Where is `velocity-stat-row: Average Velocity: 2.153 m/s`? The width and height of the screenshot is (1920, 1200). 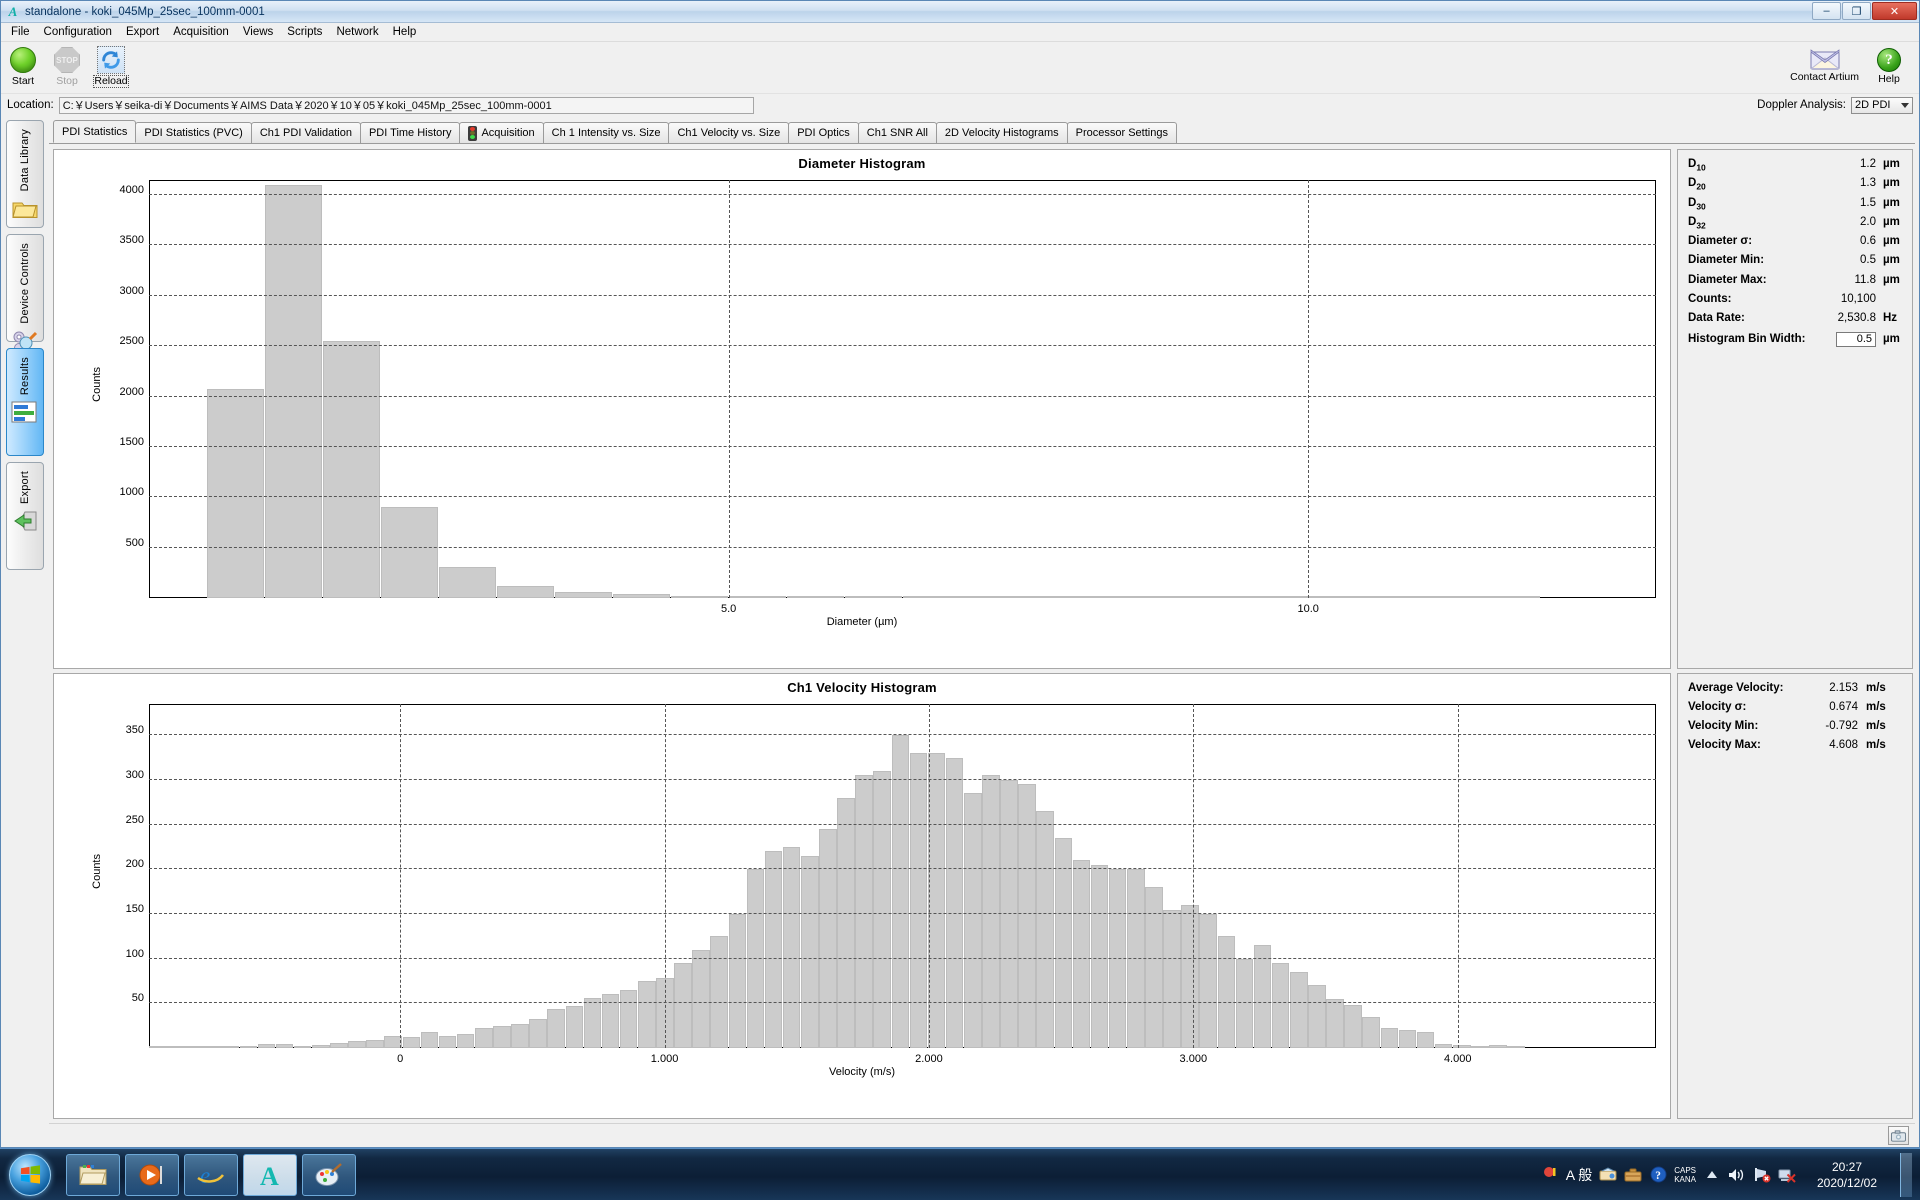 velocity-stat-row: Average Velocity: 2.153 m/s is located at coordinates (1795, 691).